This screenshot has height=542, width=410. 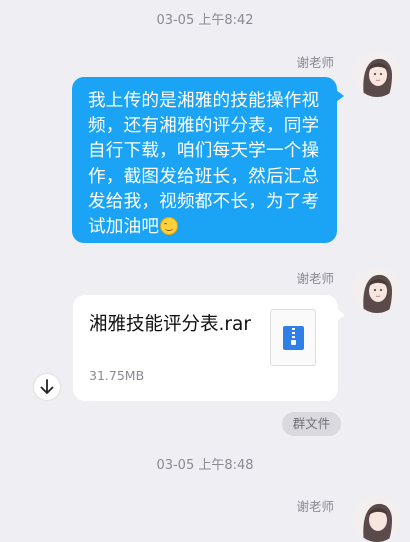 What do you see at coordinates (117, 375) in the screenshot?
I see `file-size: 31.75MB` at bounding box center [117, 375].